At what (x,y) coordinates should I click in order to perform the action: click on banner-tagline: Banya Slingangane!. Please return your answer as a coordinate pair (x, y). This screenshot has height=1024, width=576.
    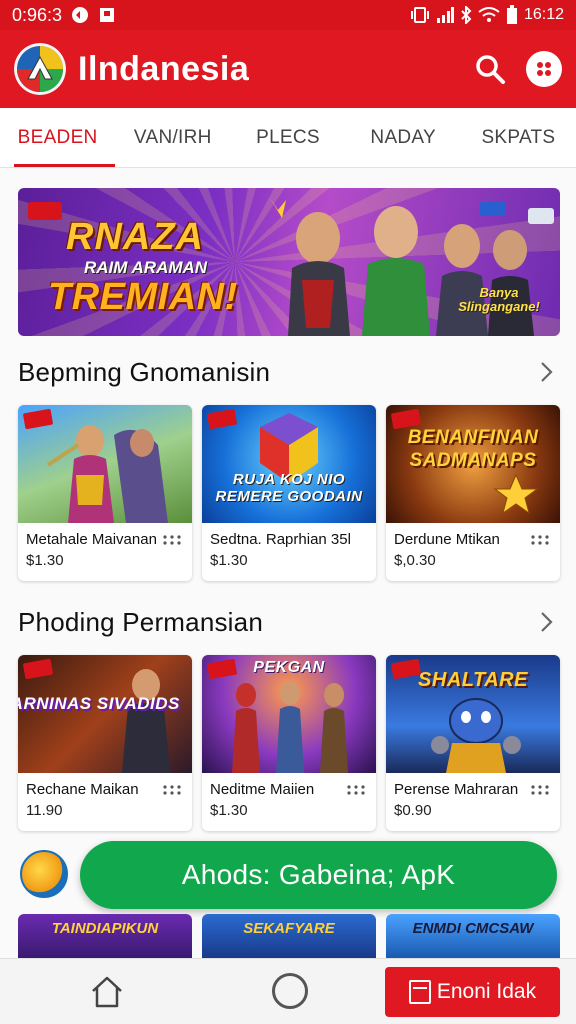
    Looking at the image, I should click on (499, 300).